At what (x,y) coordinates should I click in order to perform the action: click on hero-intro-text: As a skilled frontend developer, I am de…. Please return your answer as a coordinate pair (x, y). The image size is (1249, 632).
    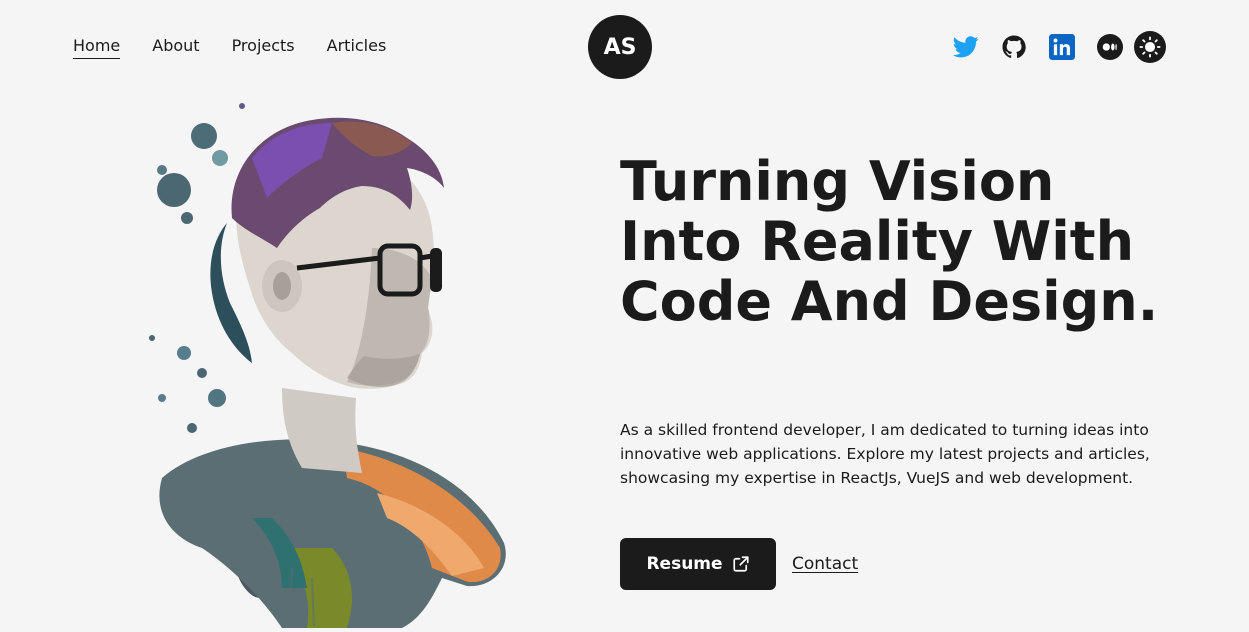
    Looking at the image, I should click on (885, 454).